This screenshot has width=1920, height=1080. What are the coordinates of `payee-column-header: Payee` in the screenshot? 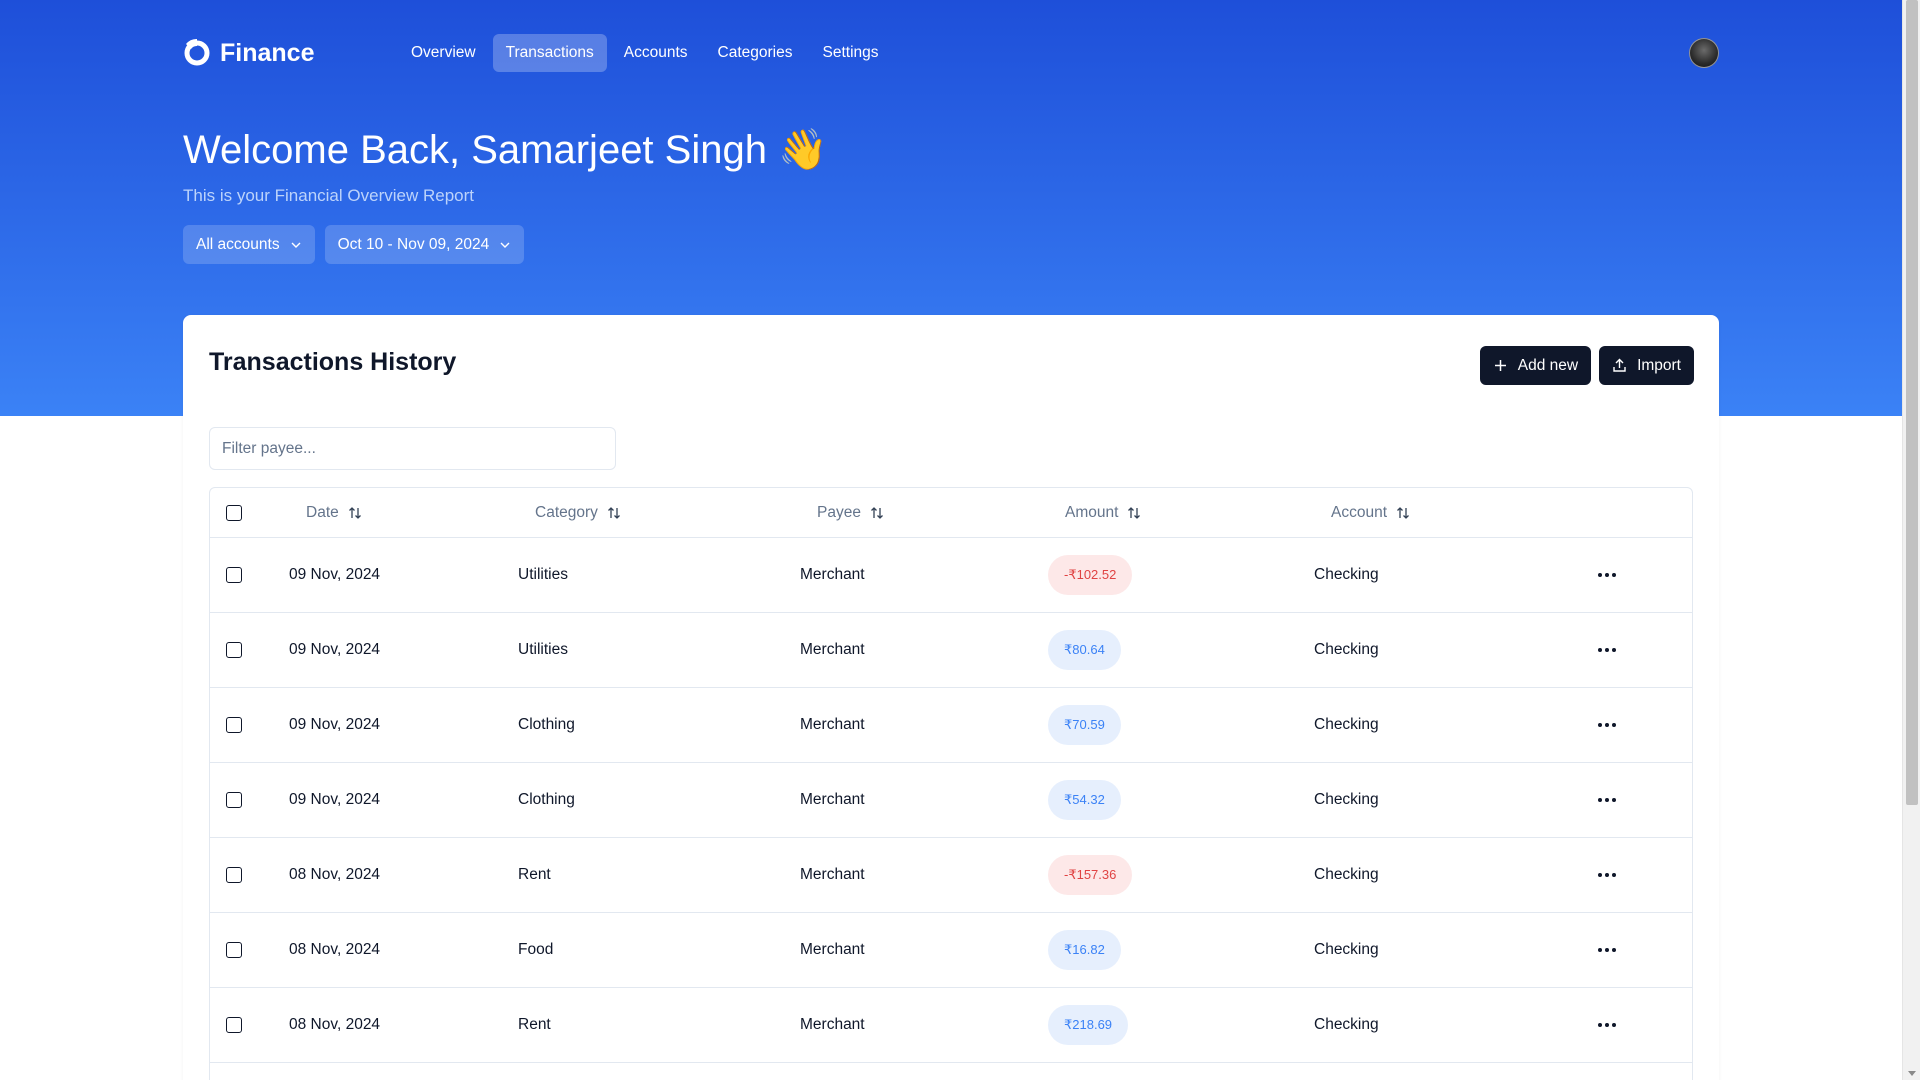 It's located at (851, 513).